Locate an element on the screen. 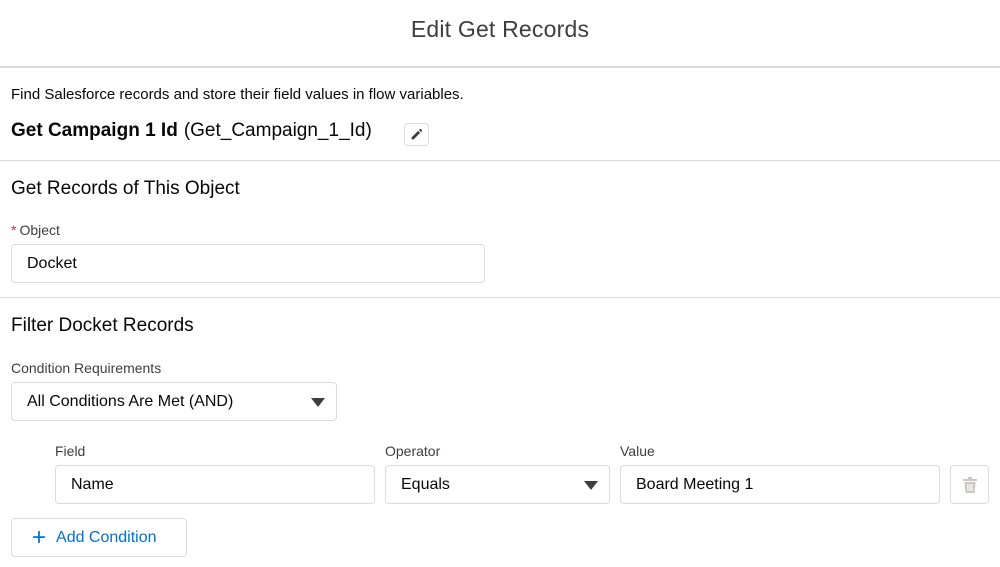  condition-operator-select: Equals is located at coordinates (497, 484).